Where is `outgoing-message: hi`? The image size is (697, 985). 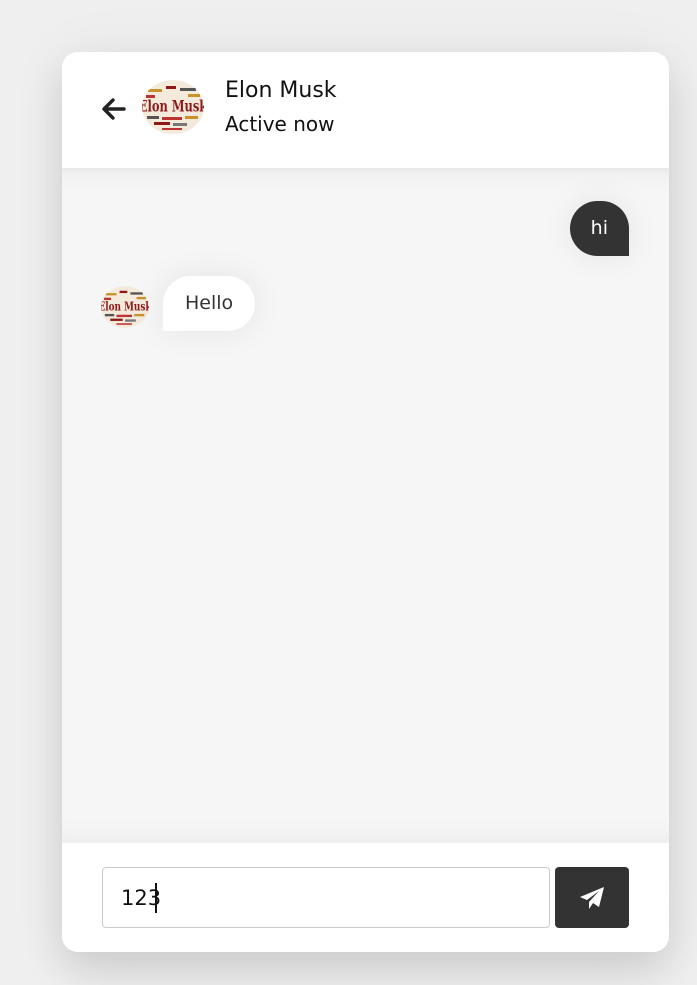
outgoing-message: hi is located at coordinates (599, 228).